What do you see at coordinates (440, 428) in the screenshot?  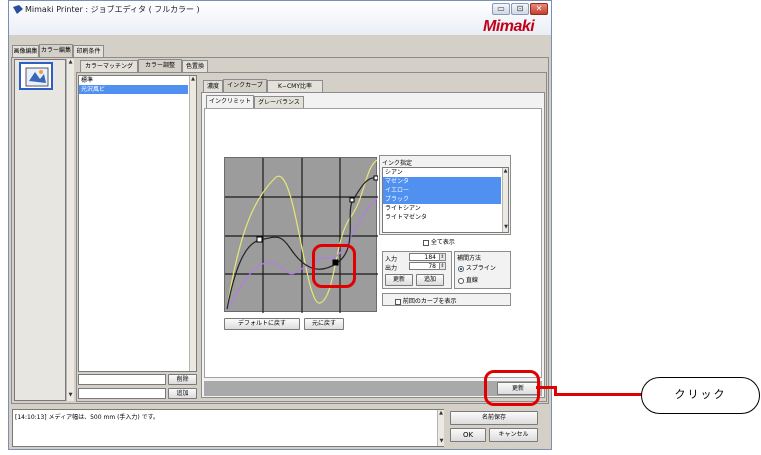 I see `status-scrollbar: ▲ ▼` at bounding box center [440, 428].